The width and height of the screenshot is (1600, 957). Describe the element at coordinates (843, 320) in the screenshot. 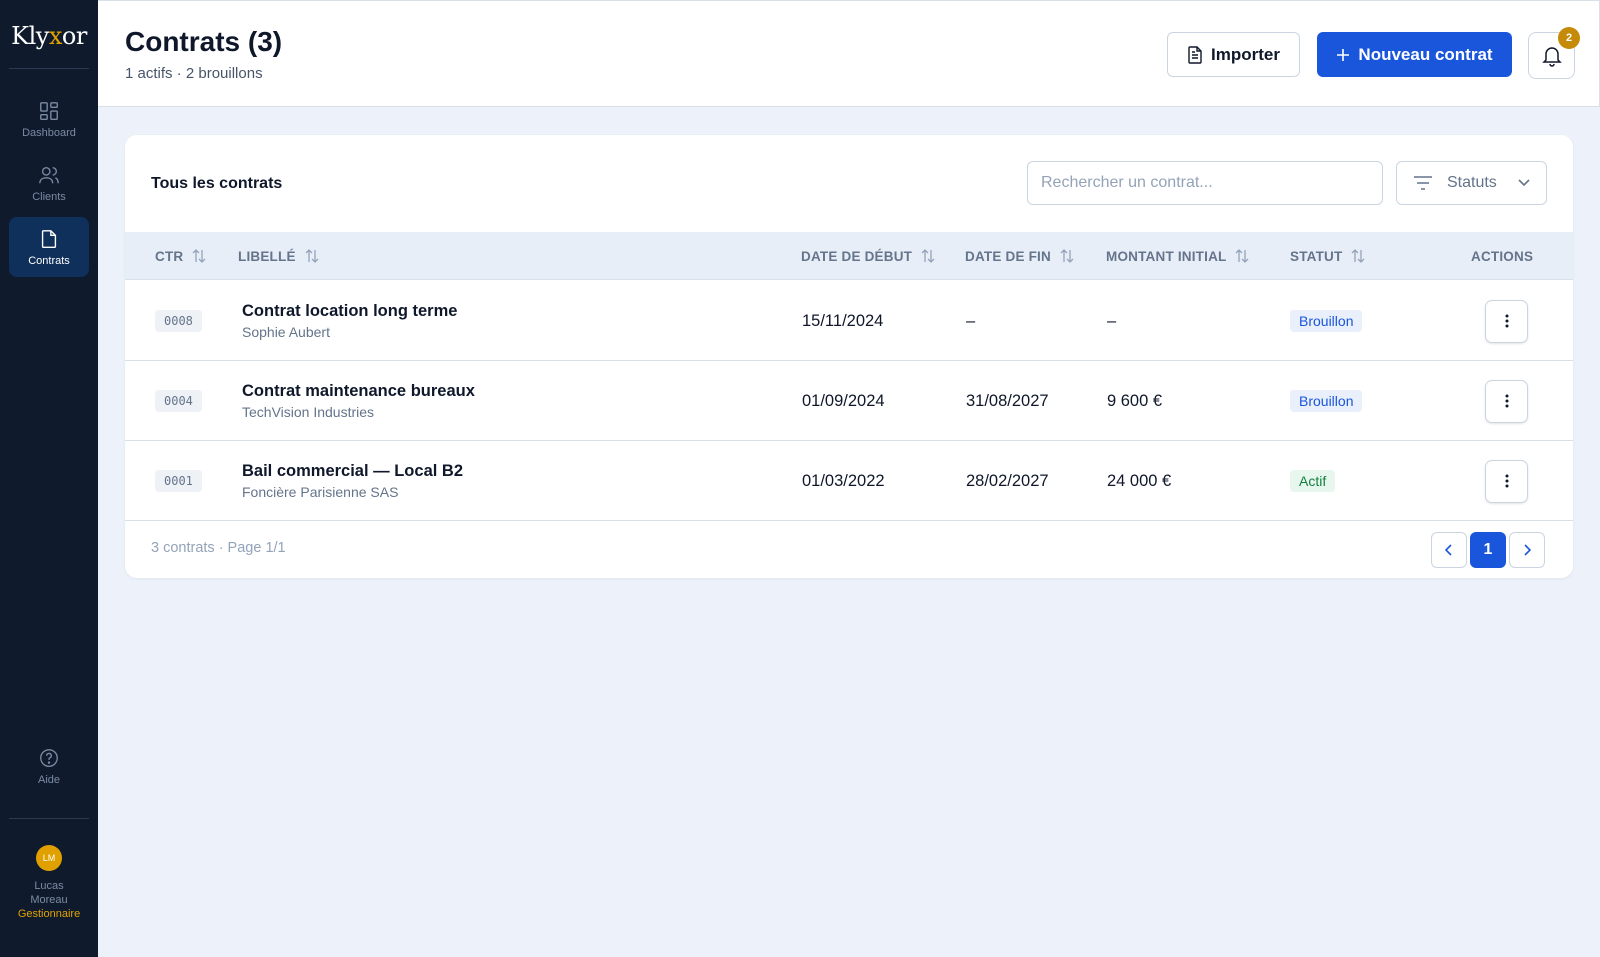

I see `contract-start-date: 15/11/2024` at that location.